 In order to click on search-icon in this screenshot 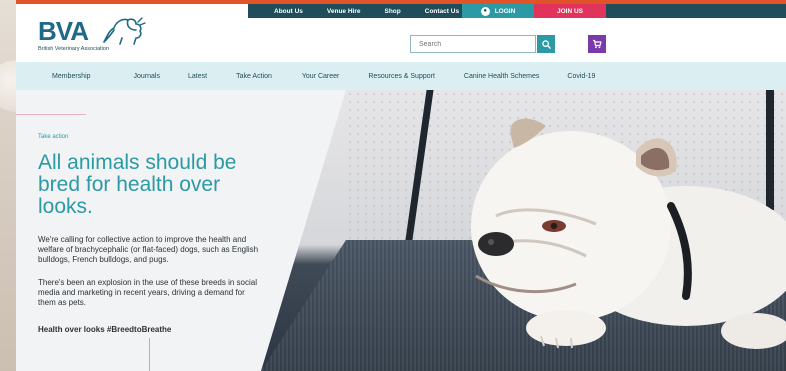, I will do `click(546, 44)`.